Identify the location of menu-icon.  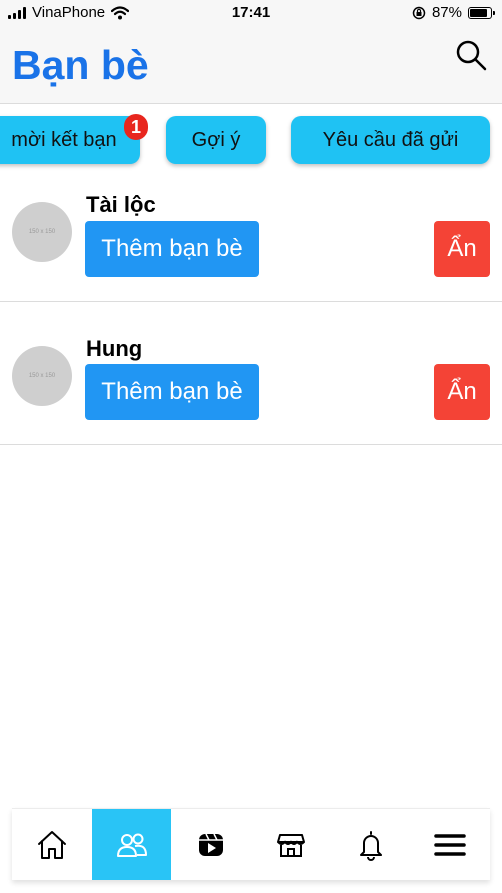
(450, 844).